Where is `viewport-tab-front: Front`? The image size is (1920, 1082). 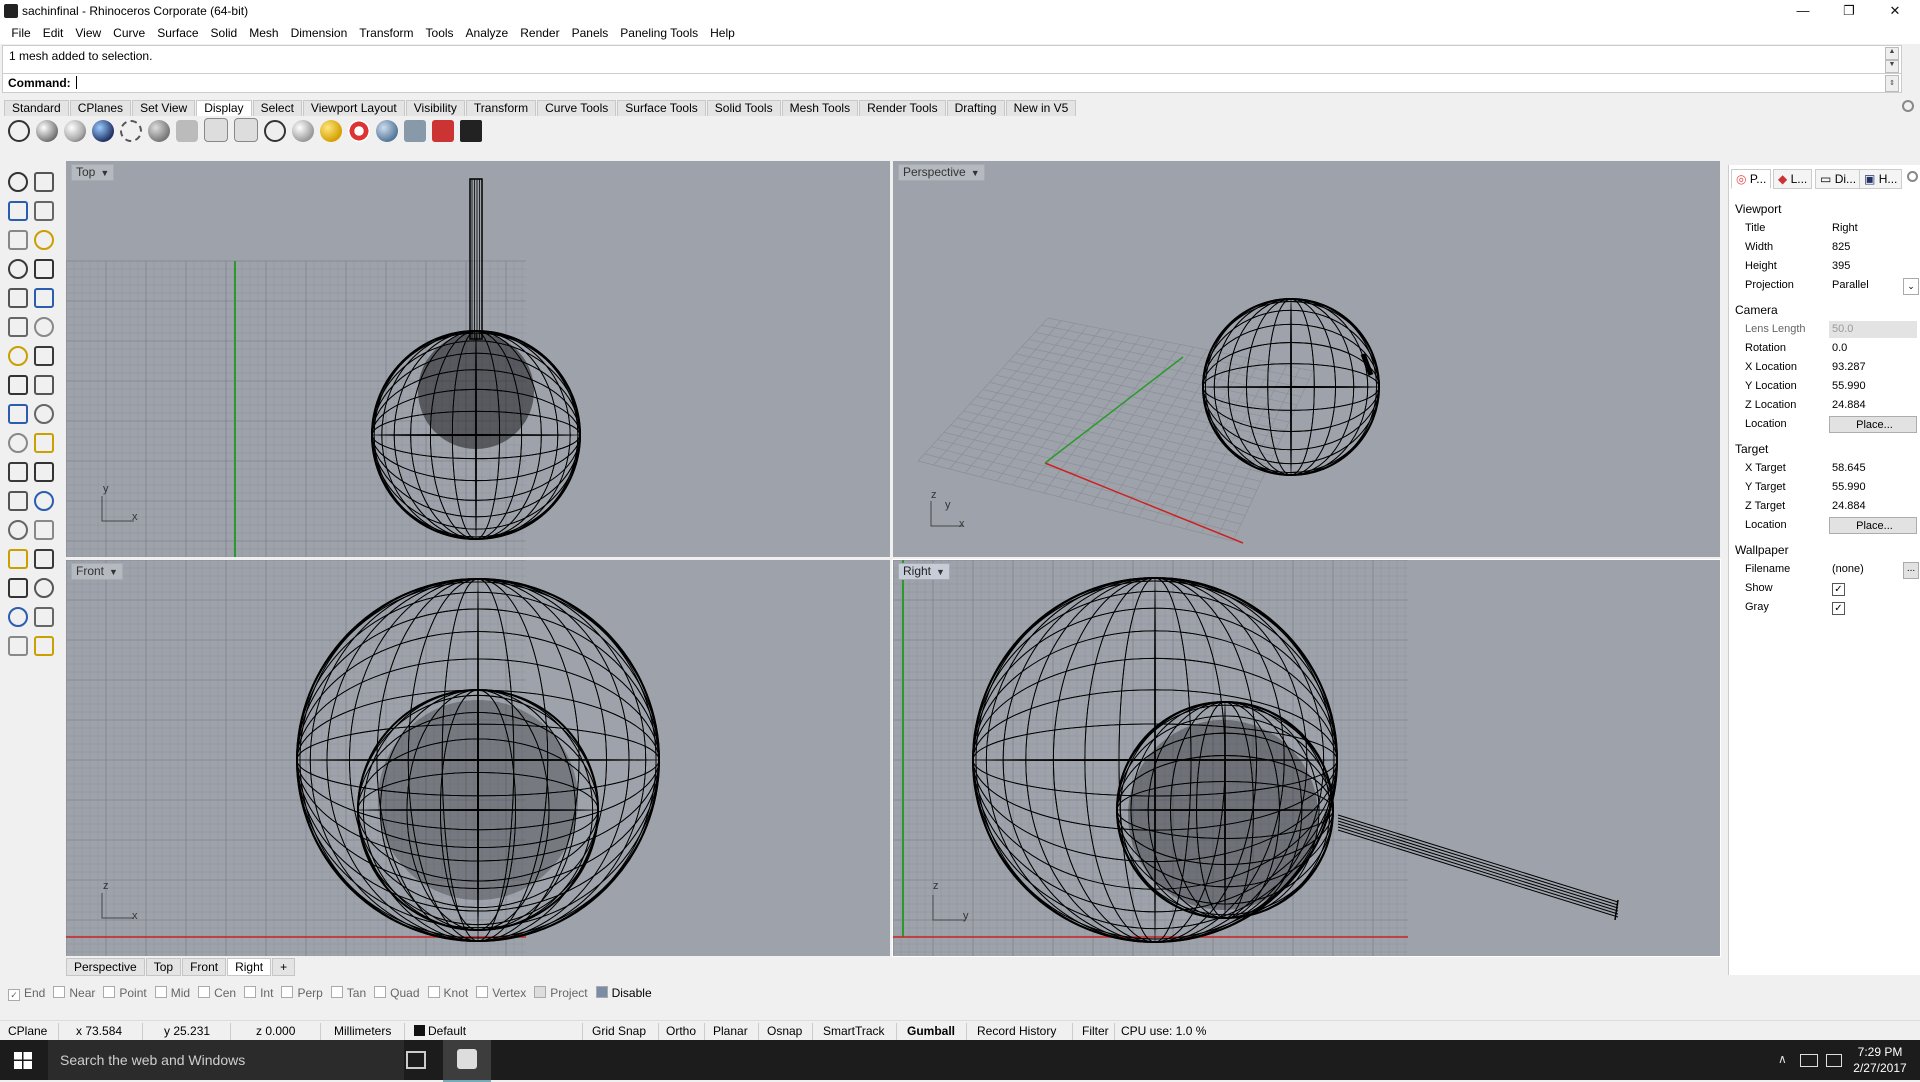 viewport-tab-front: Front is located at coordinates (204, 967).